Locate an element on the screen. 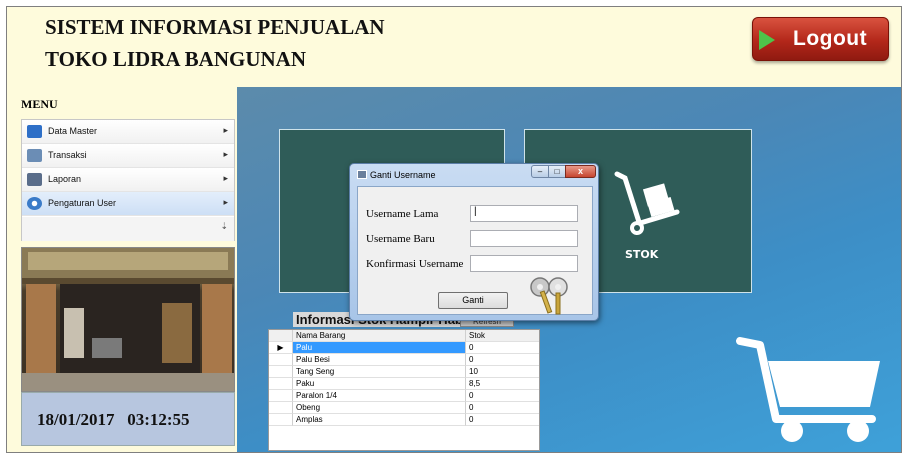 The width and height of the screenshot is (904, 455). play-arrow-icon is located at coordinates (767, 40).